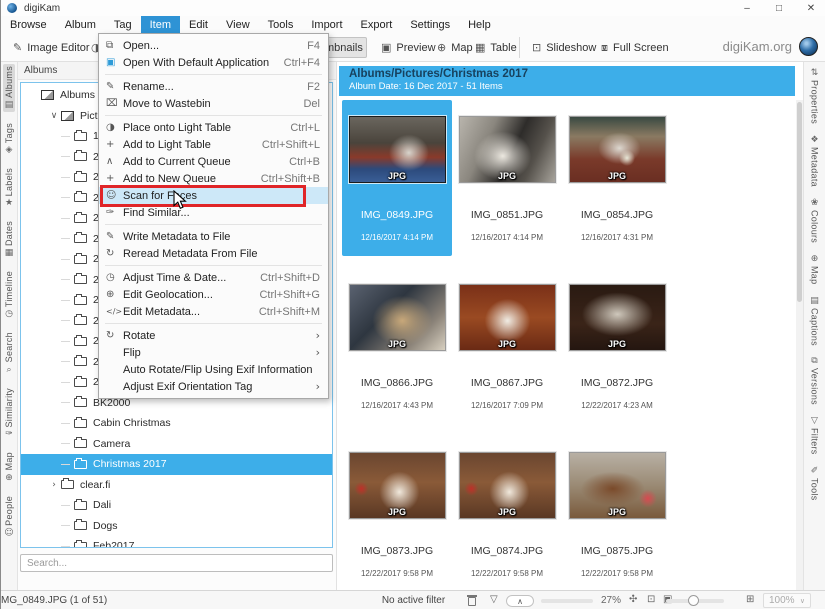 Image resolution: width=825 pixels, height=609 pixels. What do you see at coordinates (815, 269) in the screenshot?
I see `sidebar-tab-map: ⊕ Map` at bounding box center [815, 269].